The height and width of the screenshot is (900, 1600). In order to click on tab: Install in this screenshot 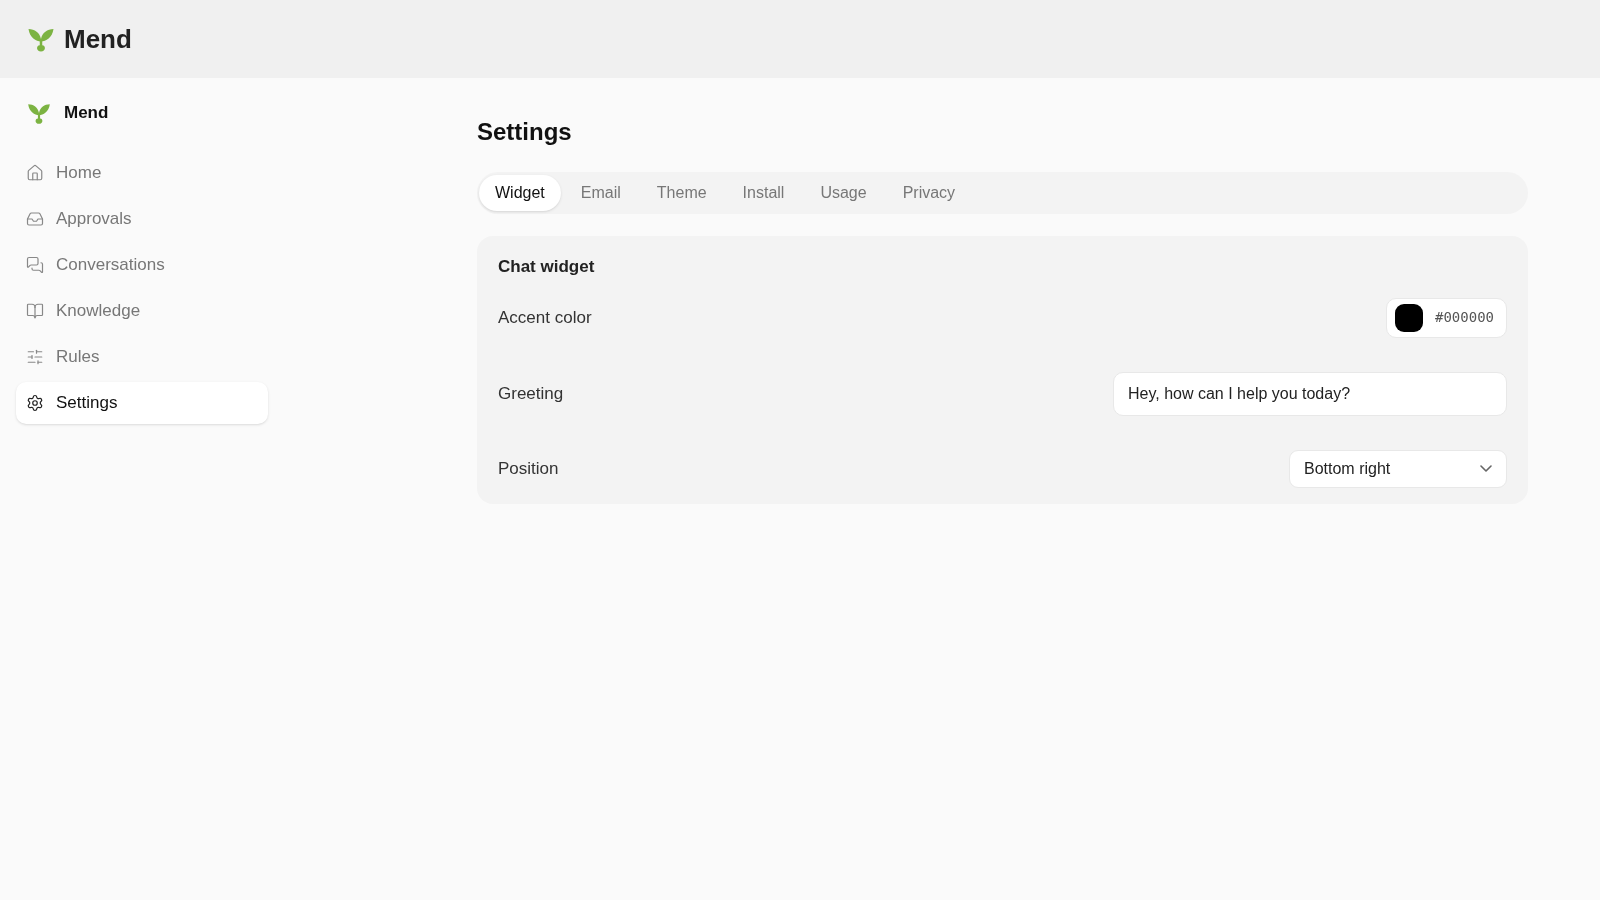, I will do `click(763, 193)`.